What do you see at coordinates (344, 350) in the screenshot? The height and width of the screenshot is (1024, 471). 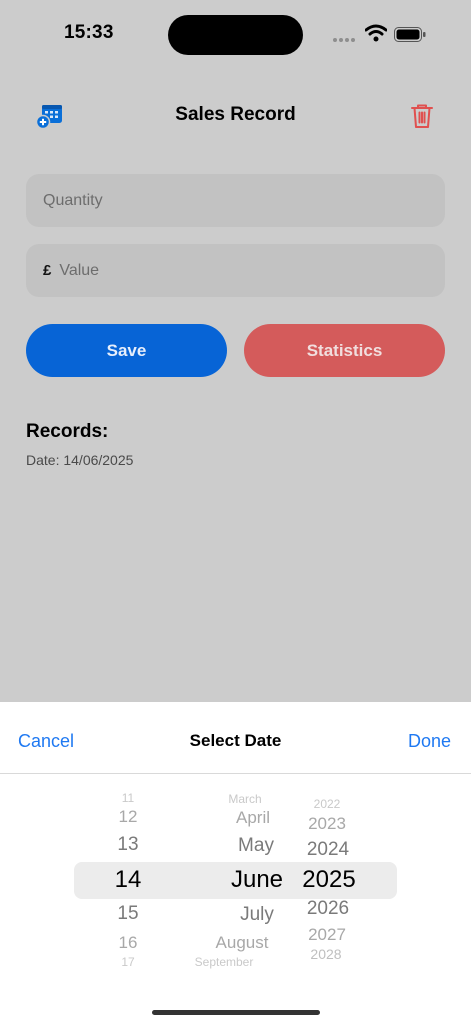 I see `statistics-button: Statistics` at bounding box center [344, 350].